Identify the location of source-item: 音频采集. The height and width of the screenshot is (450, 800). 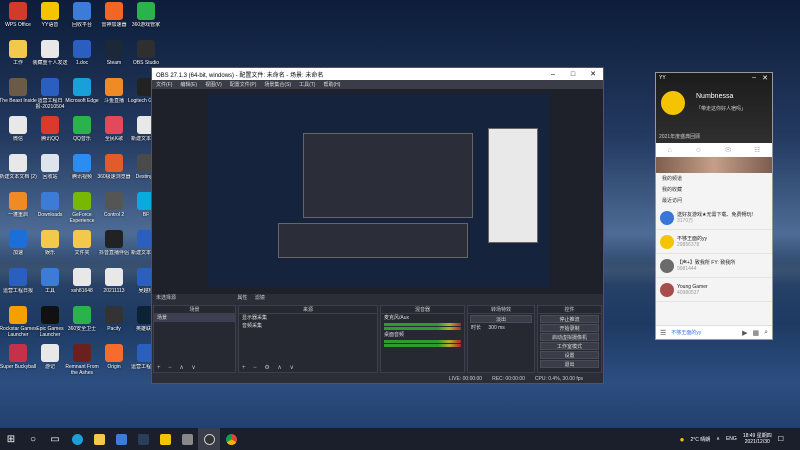
(308, 326).